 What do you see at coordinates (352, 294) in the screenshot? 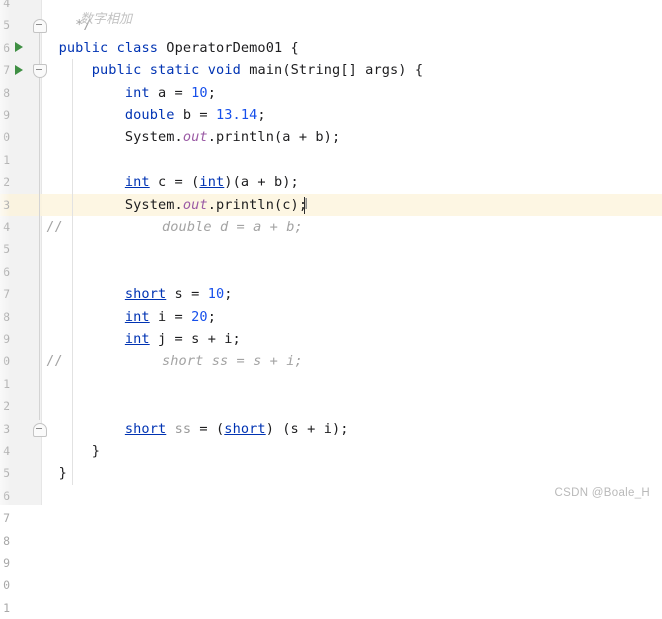
I see `code-line: short s = 10;` at bounding box center [352, 294].